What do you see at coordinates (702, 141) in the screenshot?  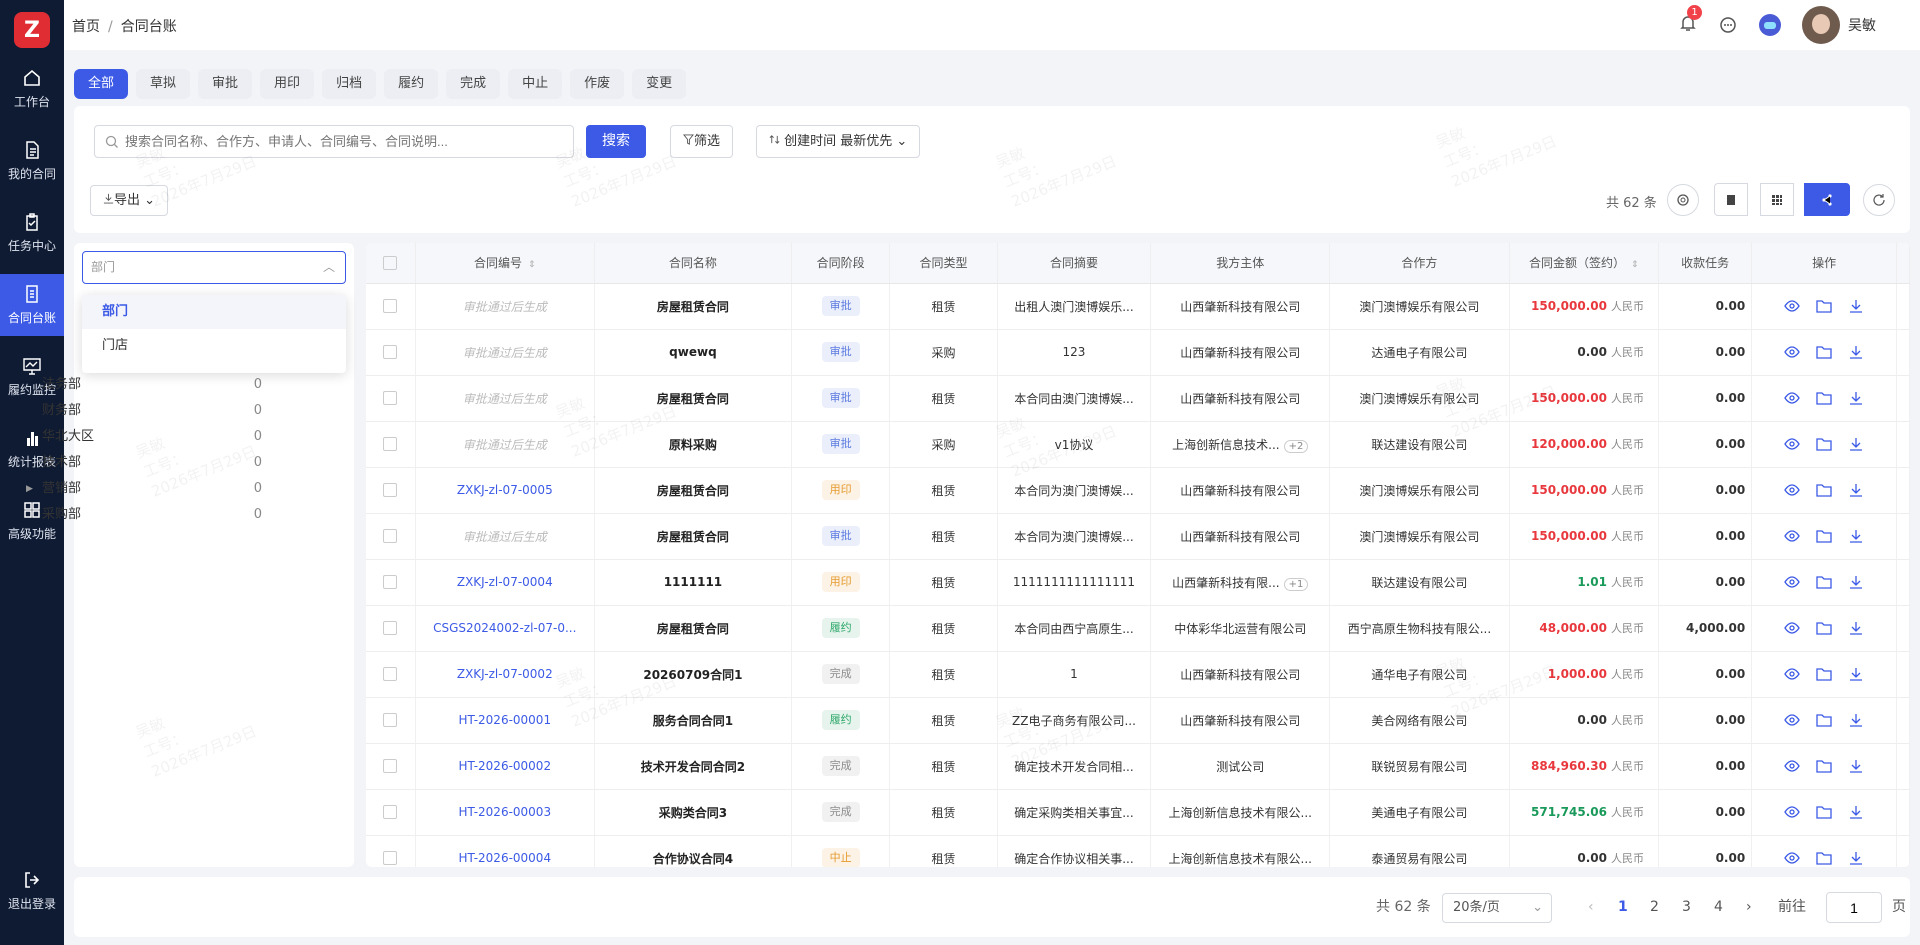 I see `filter-button: 筛选` at bounding box center [702, 141].